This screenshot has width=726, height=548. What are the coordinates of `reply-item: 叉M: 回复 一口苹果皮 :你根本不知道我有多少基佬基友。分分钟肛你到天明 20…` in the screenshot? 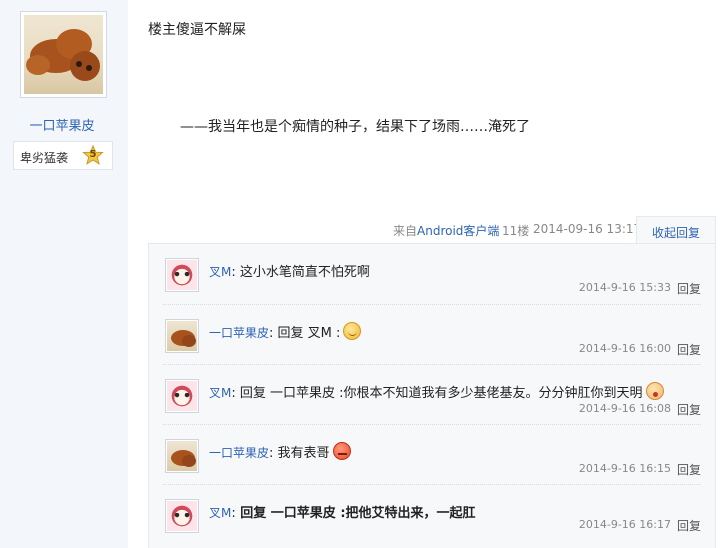 It's located at (432, 394).